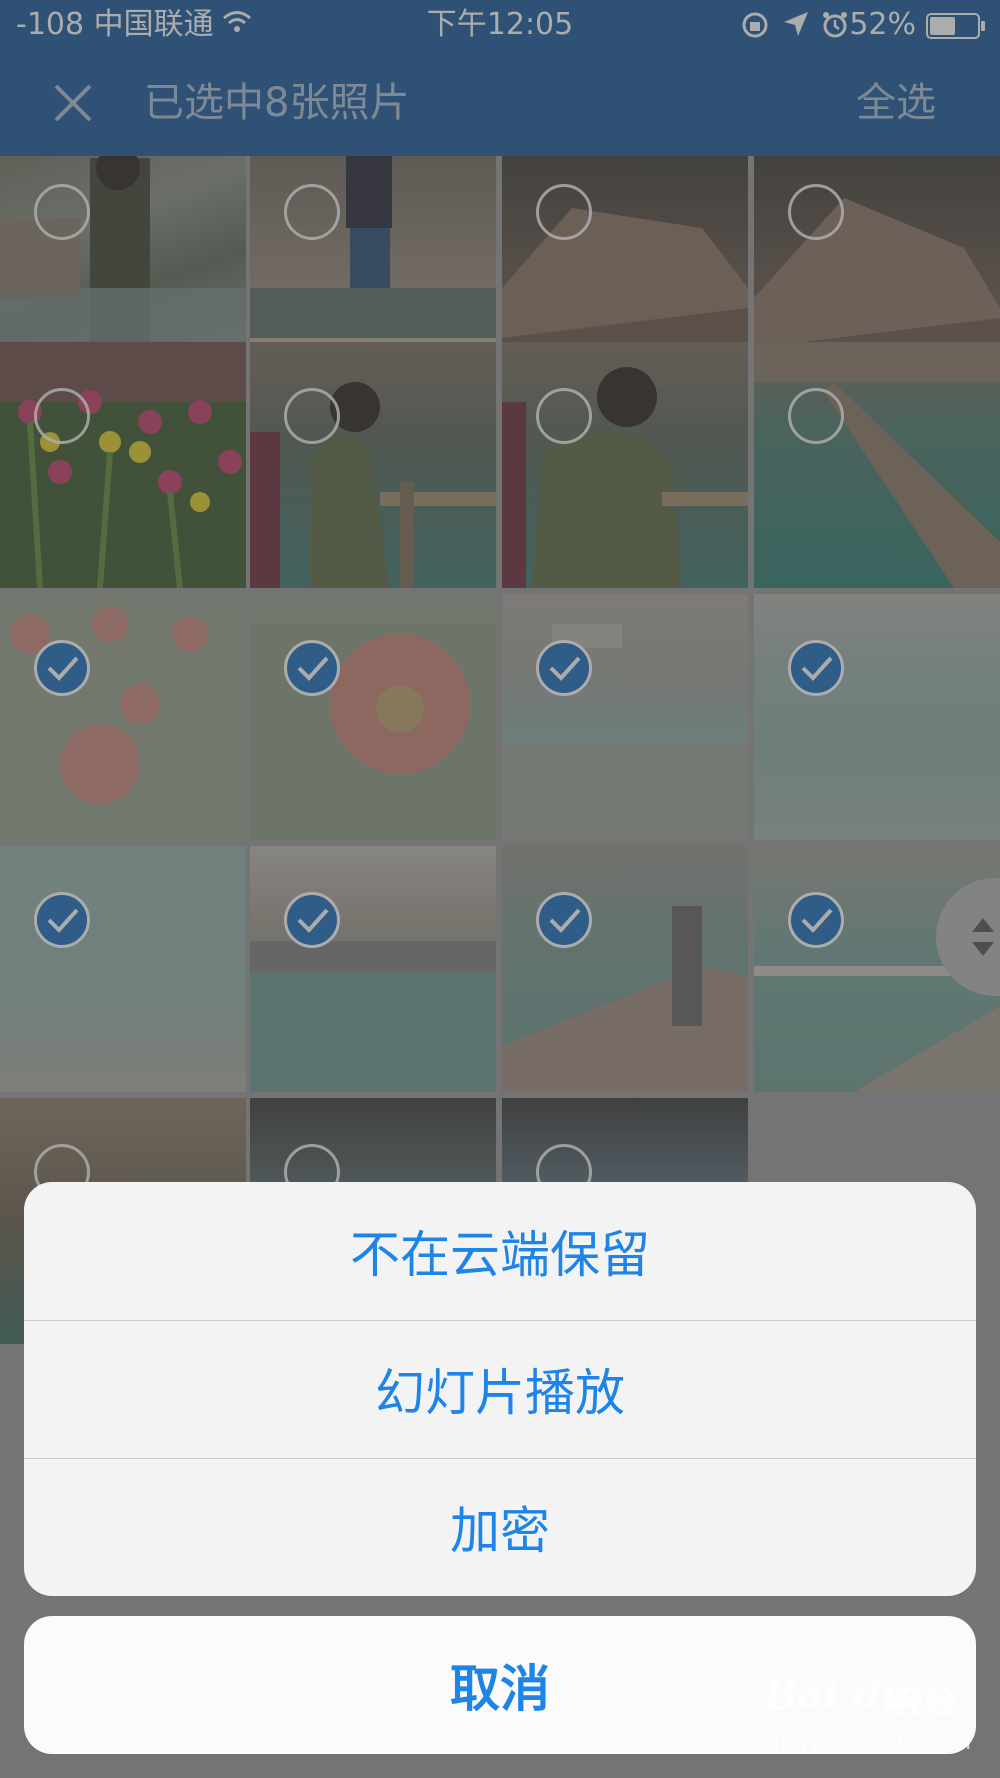 This screenshot has height=1778, width=1000. I want to click on slideshow-button: 幻灯片播放, so click(500, 1389).